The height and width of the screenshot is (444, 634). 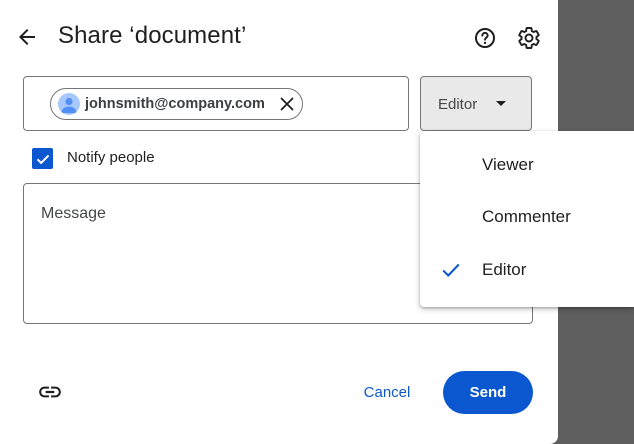 I want to click on cancel-button: Cancel, so click(x=387, y=392).